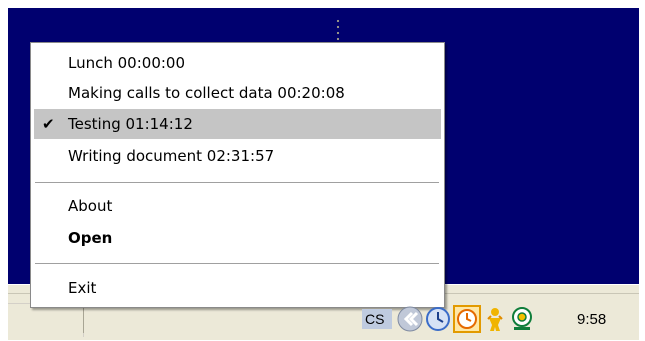 The image size is (645, 341). I want to click on taskbar-clock: 9:58, so click(591, 320).